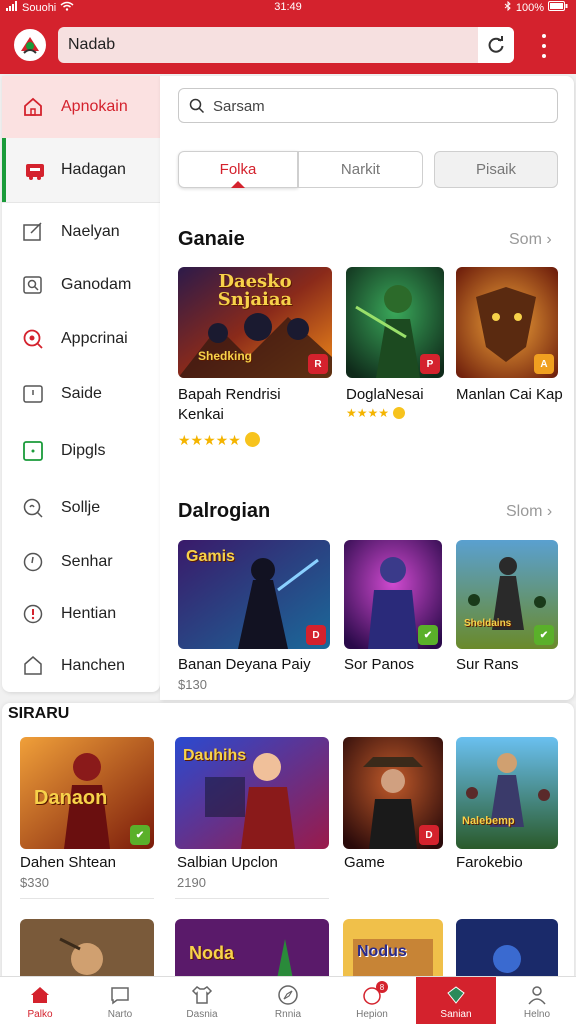  Describe the element at coordinates (509, 394) in the screenshot. I see `game-title: Manlan Cai Kap` at that location.